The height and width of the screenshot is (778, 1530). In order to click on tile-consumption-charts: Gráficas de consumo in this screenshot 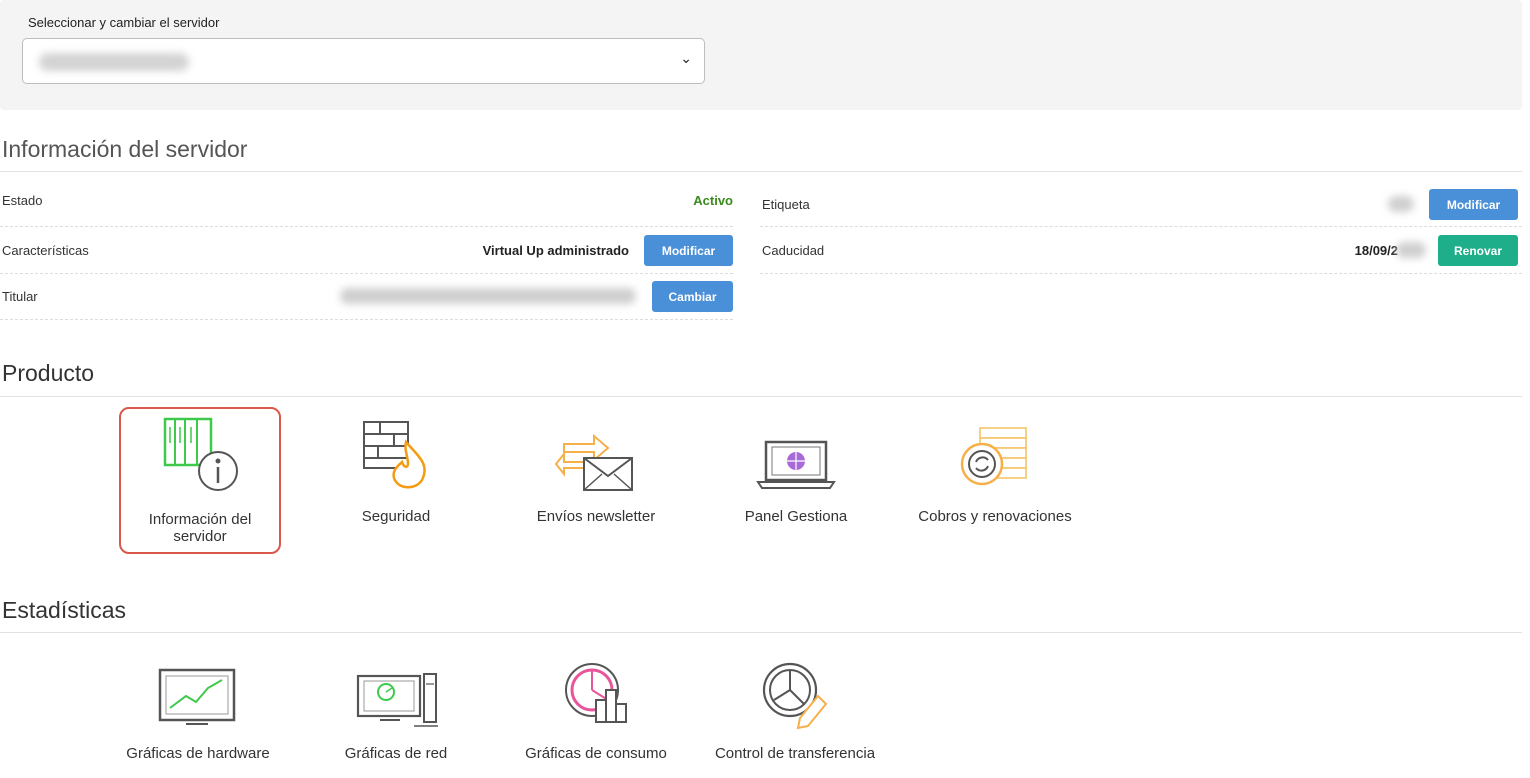, I will do `click(596, 713)`.